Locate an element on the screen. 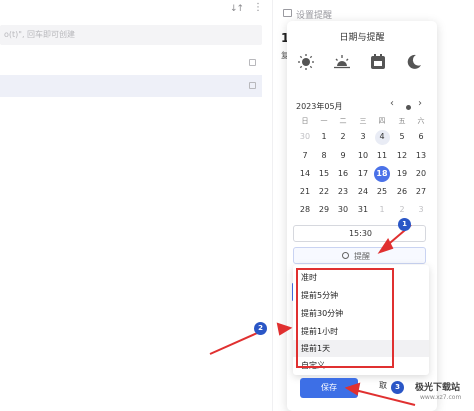 This screenshot has height=411, width=474. annotation-badge: 1 is located at coordinates (404, 224).